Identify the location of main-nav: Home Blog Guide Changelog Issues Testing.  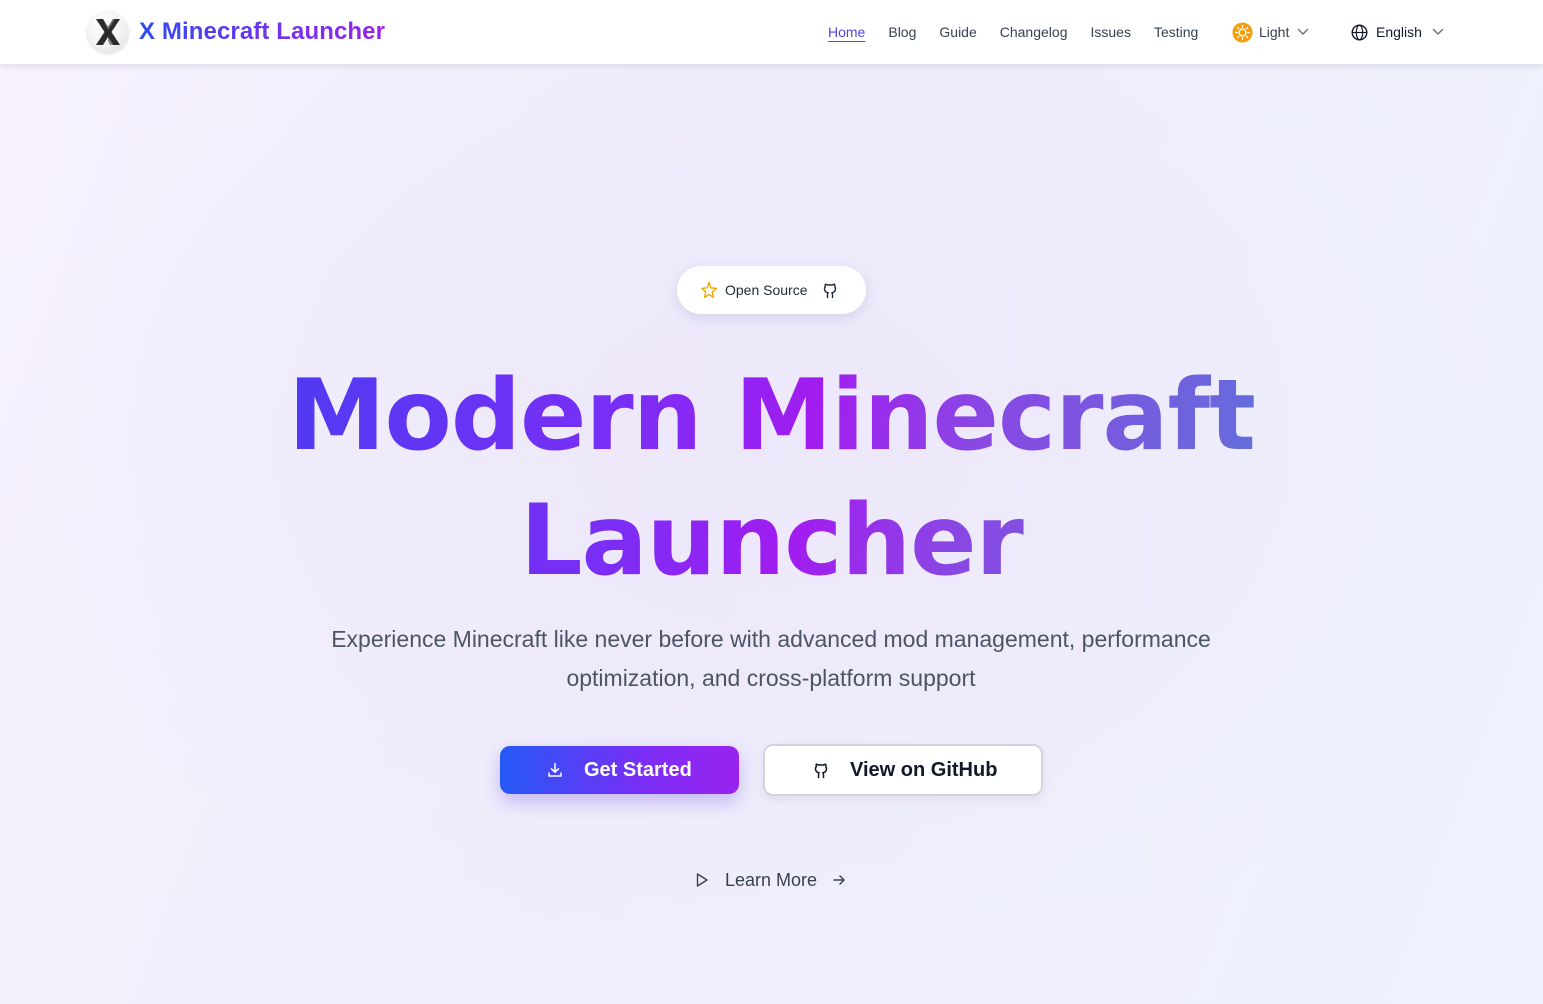
(1024, 32).